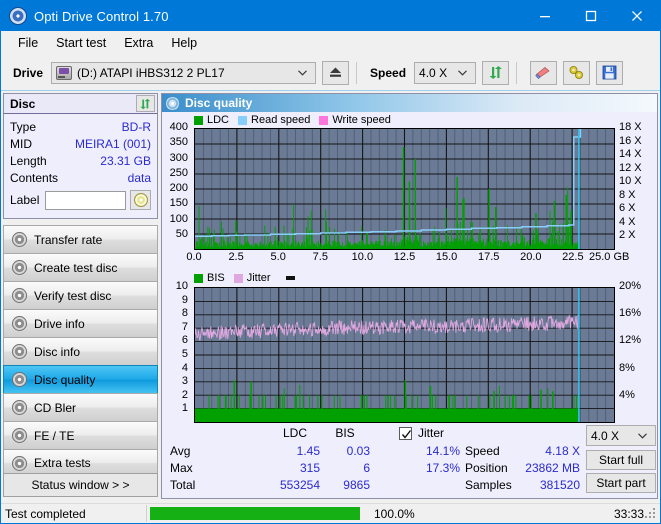 This screenshot has width=661, height=524. I want to click on stats-speed-value: 4.18 X, so click(562, 451).